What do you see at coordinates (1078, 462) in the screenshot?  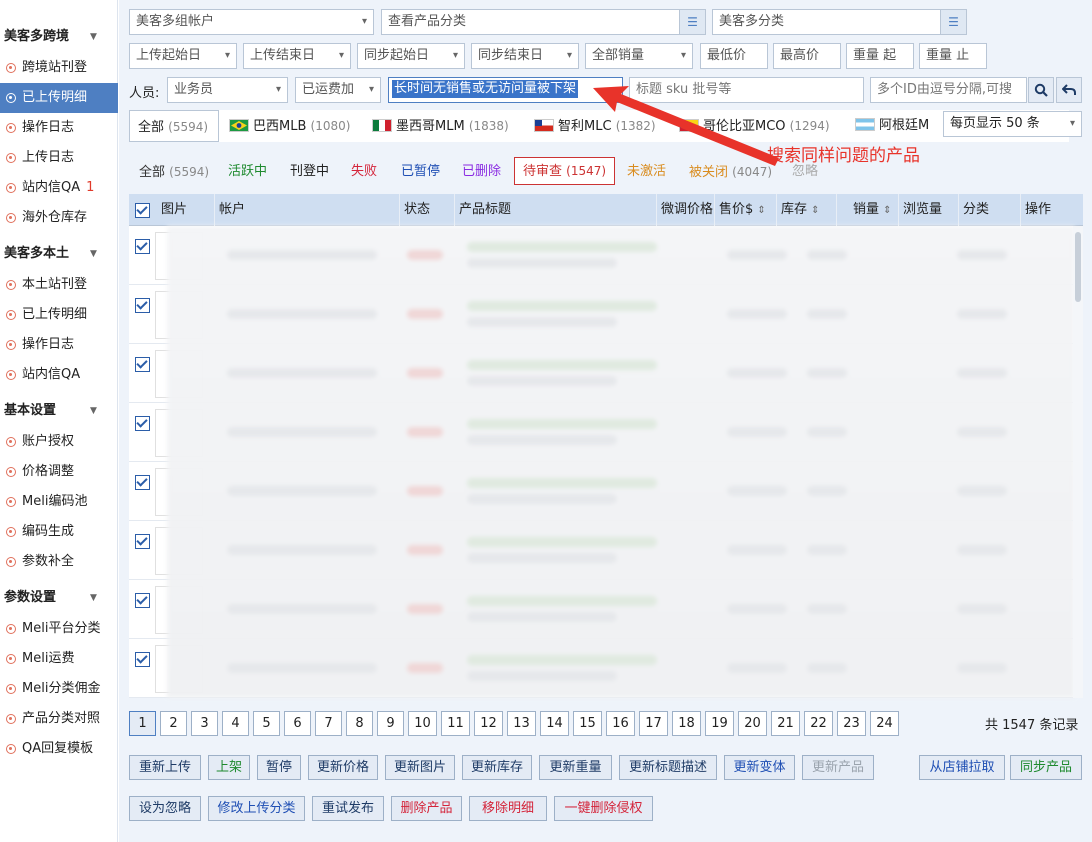 I see `table-scrollbar` at bounding box center [1078, 462].